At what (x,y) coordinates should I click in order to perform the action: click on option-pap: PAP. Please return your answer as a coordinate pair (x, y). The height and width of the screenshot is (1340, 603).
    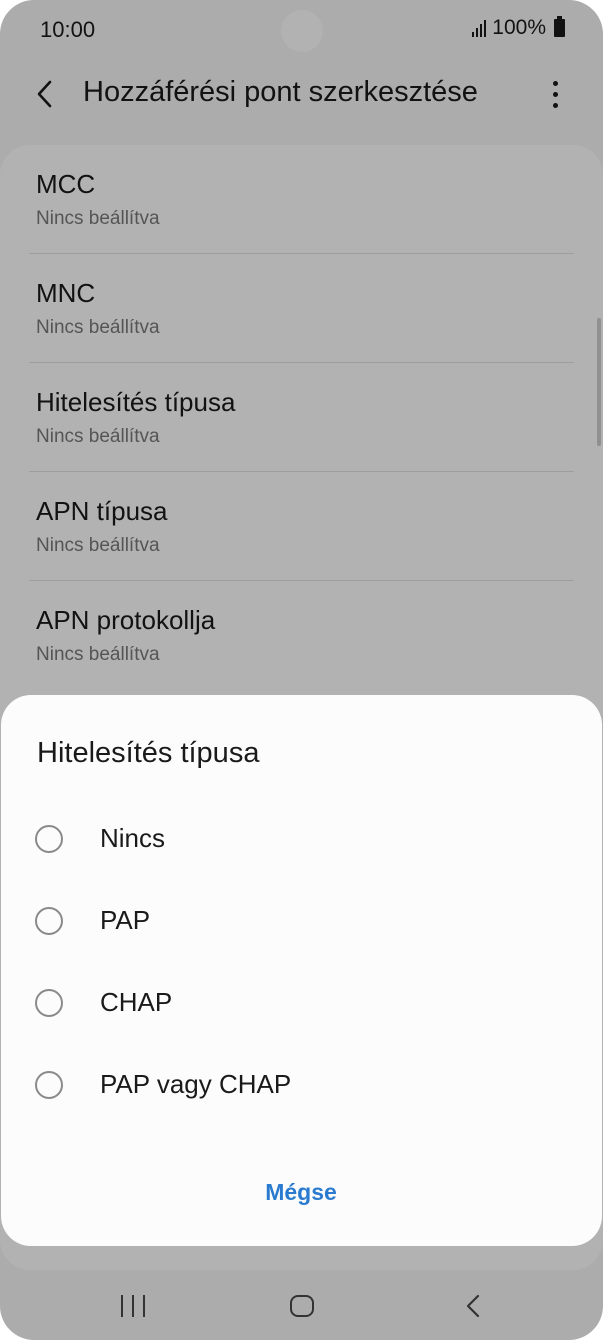
    Looking at the image, I should click on (301, 923).